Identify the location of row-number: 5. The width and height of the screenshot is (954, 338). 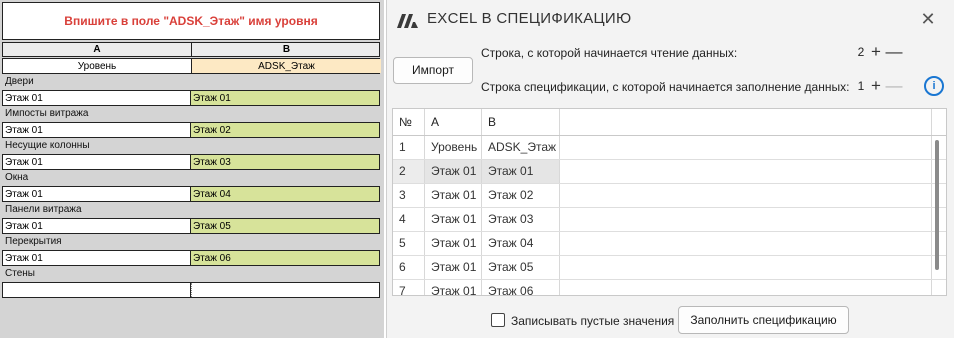
(409, 243).